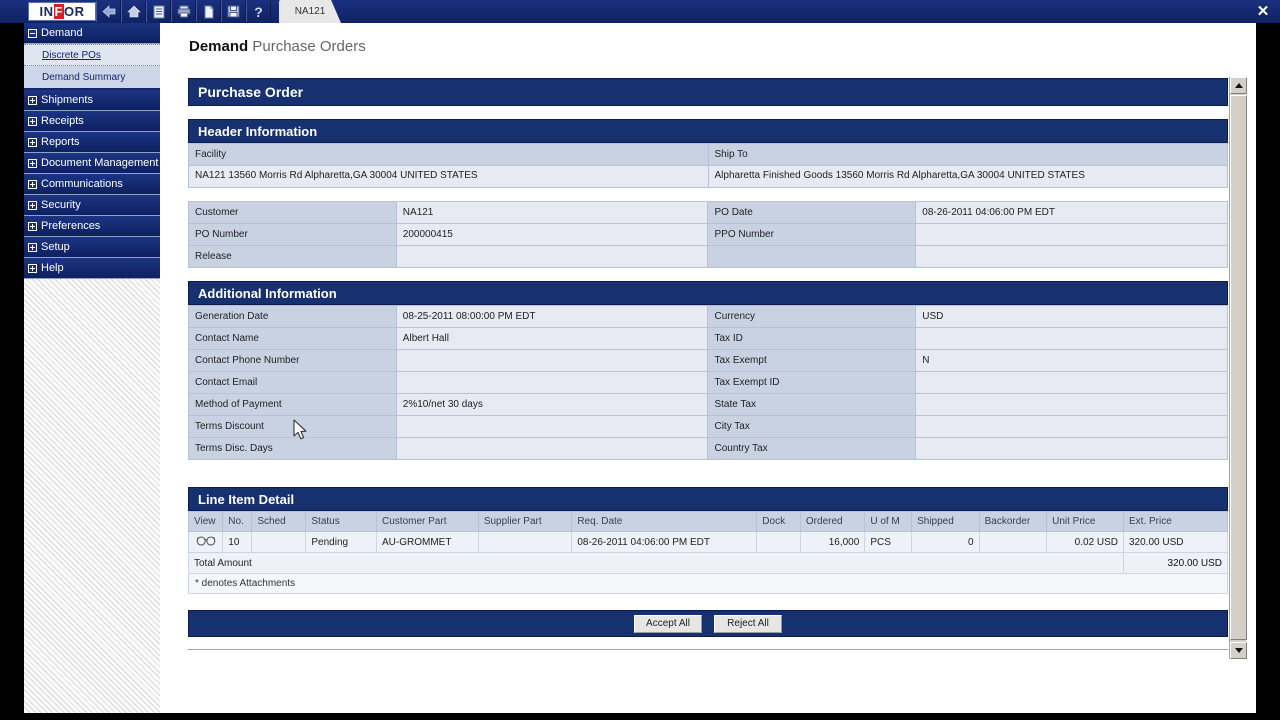  What do you see at coordinates (1085, 542) in the screenshot?
I see `cell-unit-price: 0.02 USD` at bounding box center [1085, 542].